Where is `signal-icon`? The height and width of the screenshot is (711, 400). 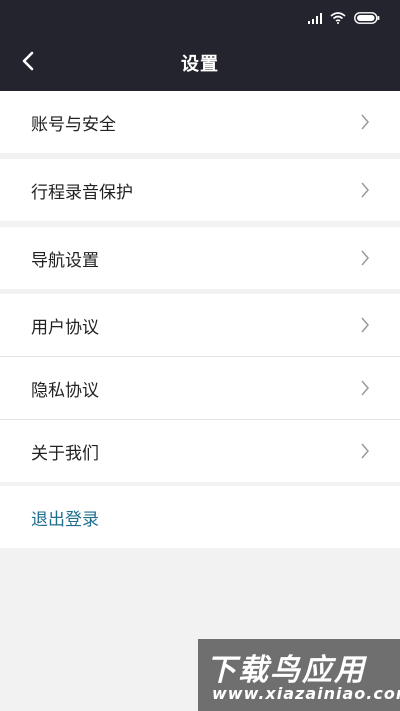
signal-icon is located at coordinates (315, 18).